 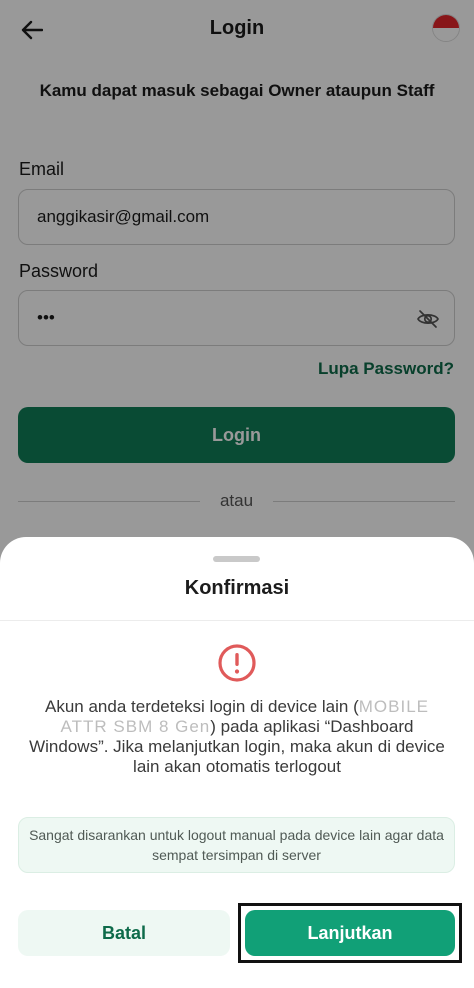 What do you see at coordinates (124, 933) in the screenshot?
I see `cancel-button: Batal` at bounding box center [124, 933].